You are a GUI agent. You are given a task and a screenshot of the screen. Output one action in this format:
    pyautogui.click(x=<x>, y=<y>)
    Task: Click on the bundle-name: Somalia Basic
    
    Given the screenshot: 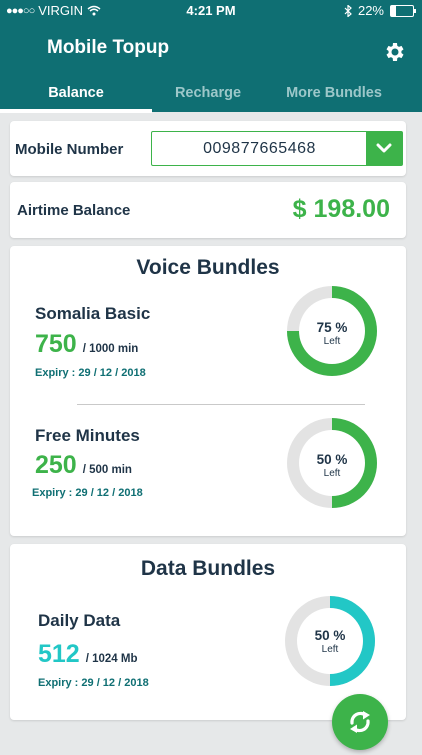 What is the action you would take?
    pyautogui.click(x=93, y=313)
    